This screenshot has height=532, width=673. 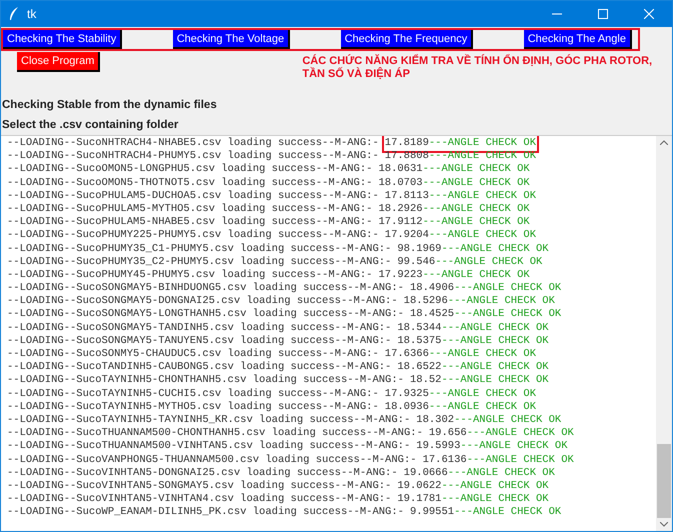 I want to click on angle-value: 17.9204, so click(x=406, y=235).